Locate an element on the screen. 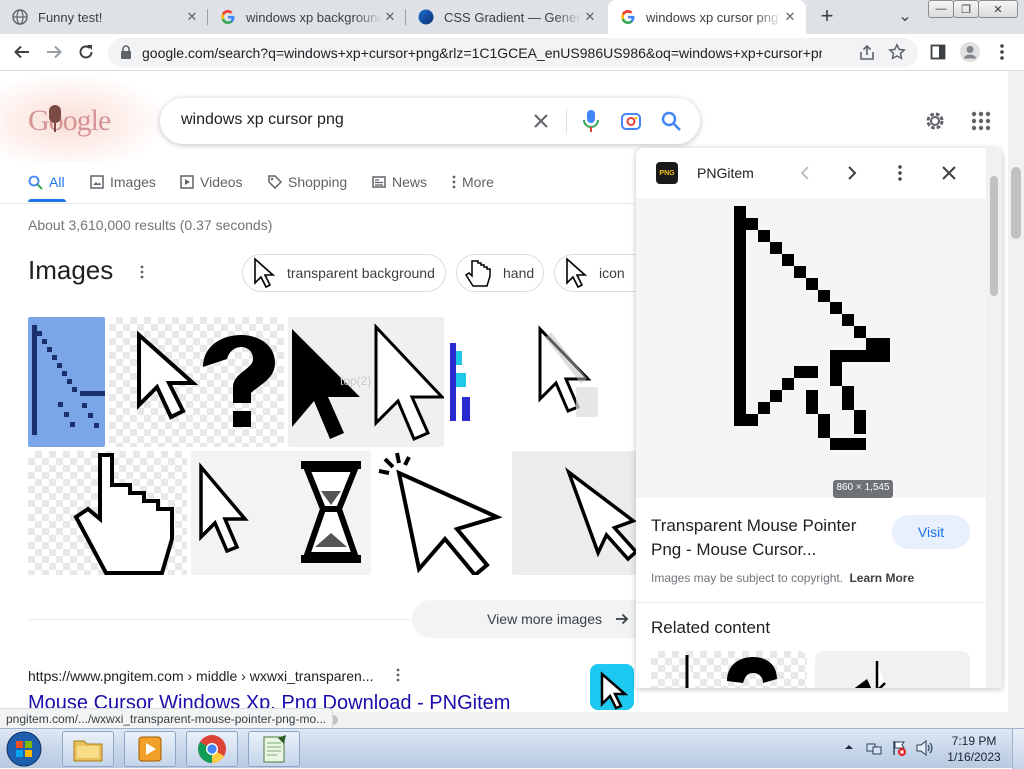  apps-grid-icon is located at coordinates (981, 121).